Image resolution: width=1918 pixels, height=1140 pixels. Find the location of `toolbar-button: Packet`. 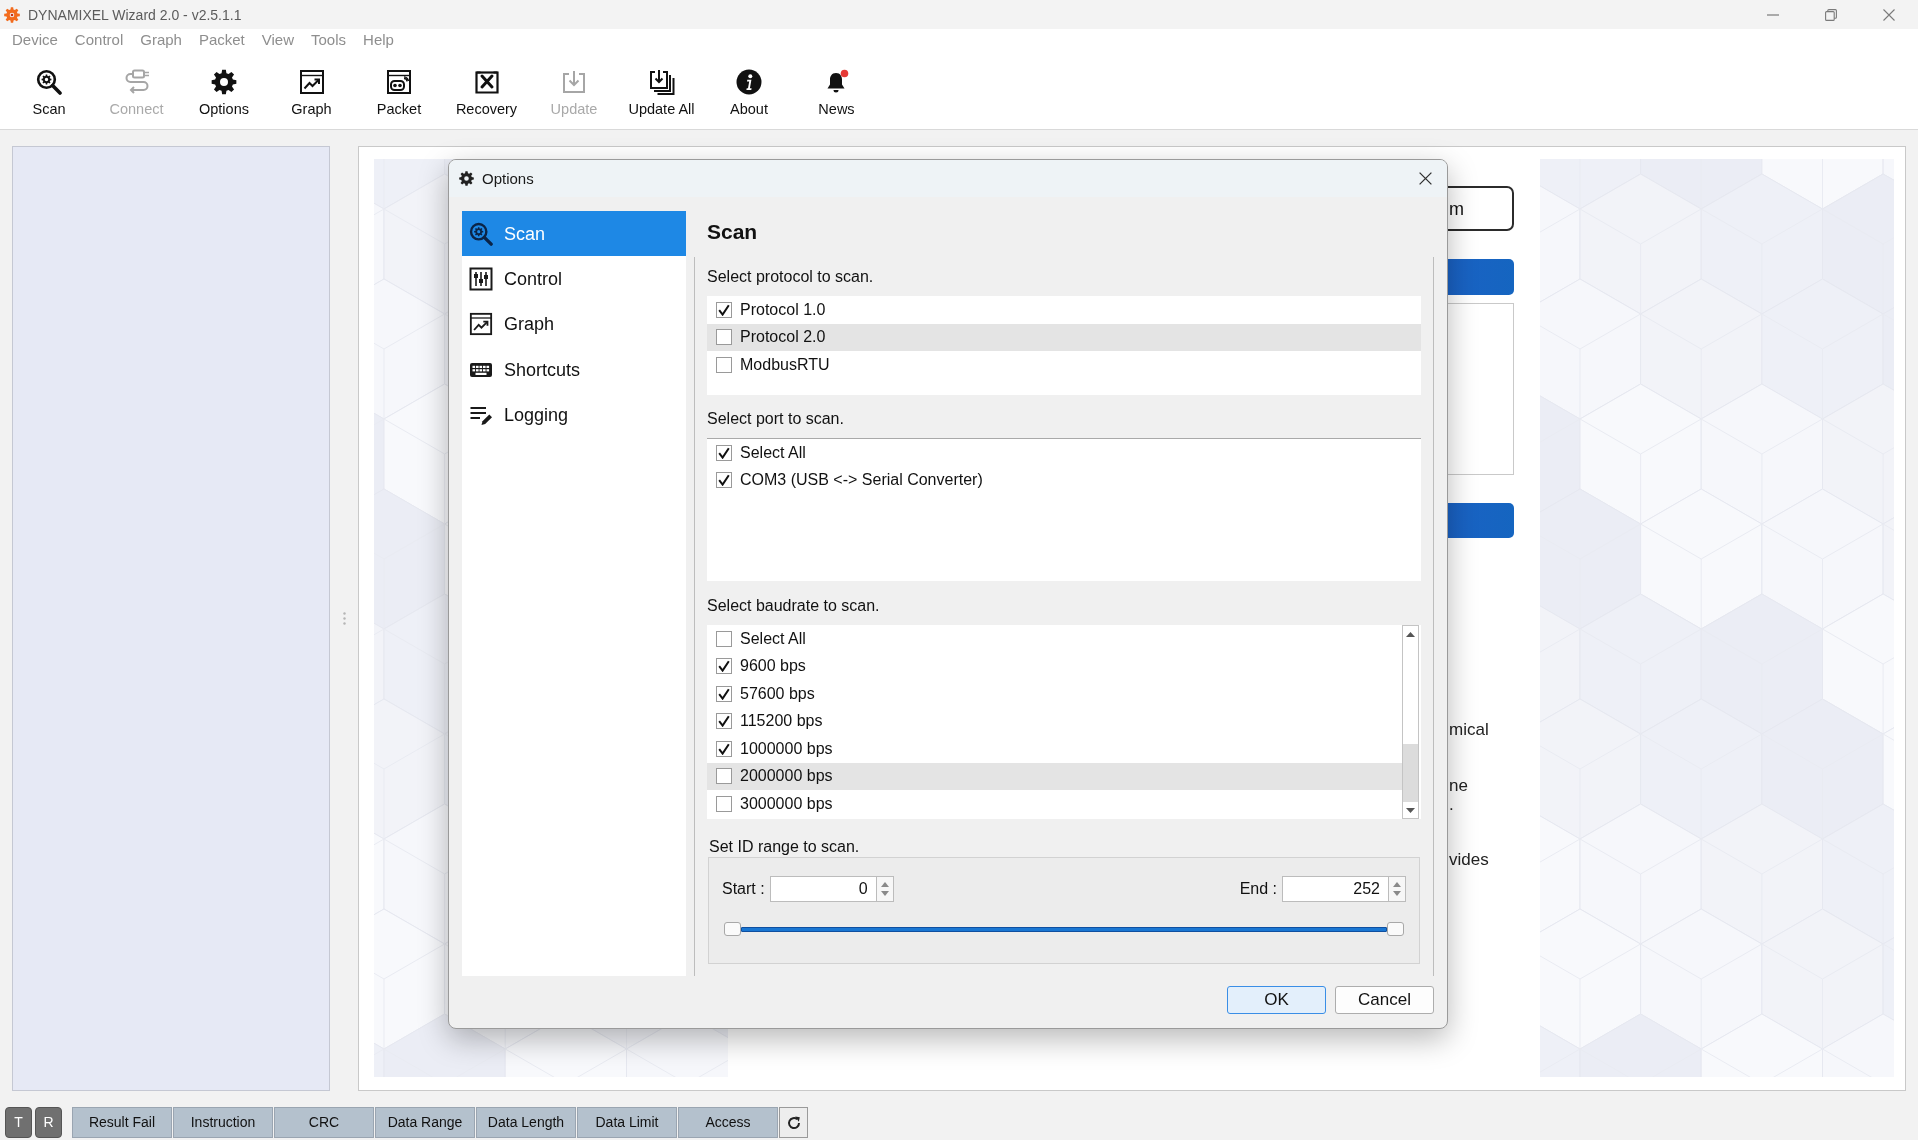

toolbar-button: Packet is located at coordinates (399, 92).